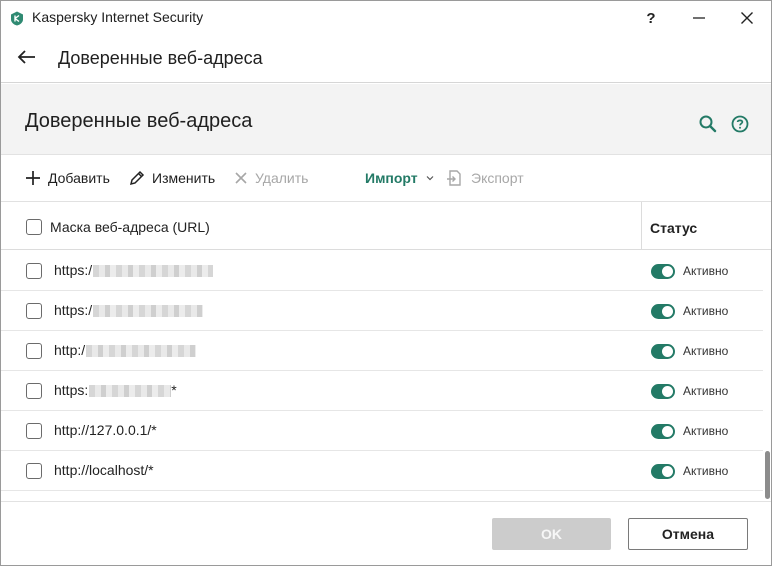 The height and width of the screenshot is (566, 772). I want to click on delete-label: Удалить, so click(282, 178).